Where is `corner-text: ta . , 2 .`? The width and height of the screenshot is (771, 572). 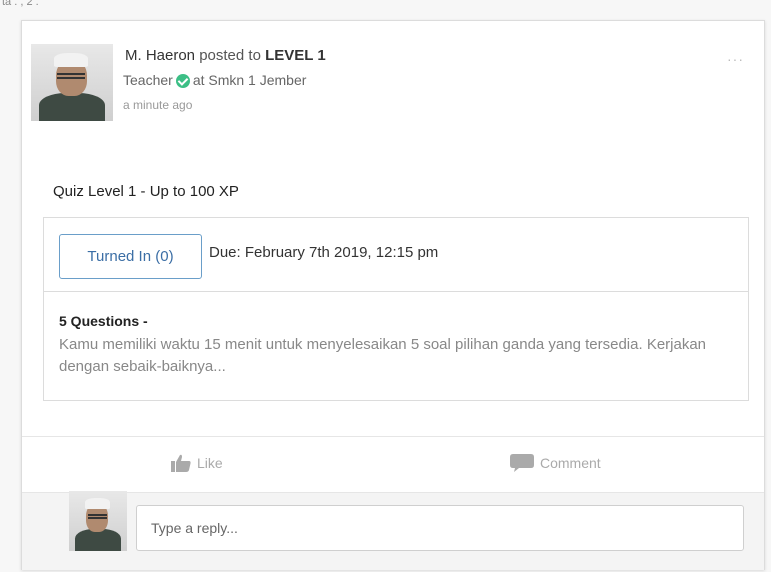 corner-text: ta . , 2 . is located at coordinates (20, 4).